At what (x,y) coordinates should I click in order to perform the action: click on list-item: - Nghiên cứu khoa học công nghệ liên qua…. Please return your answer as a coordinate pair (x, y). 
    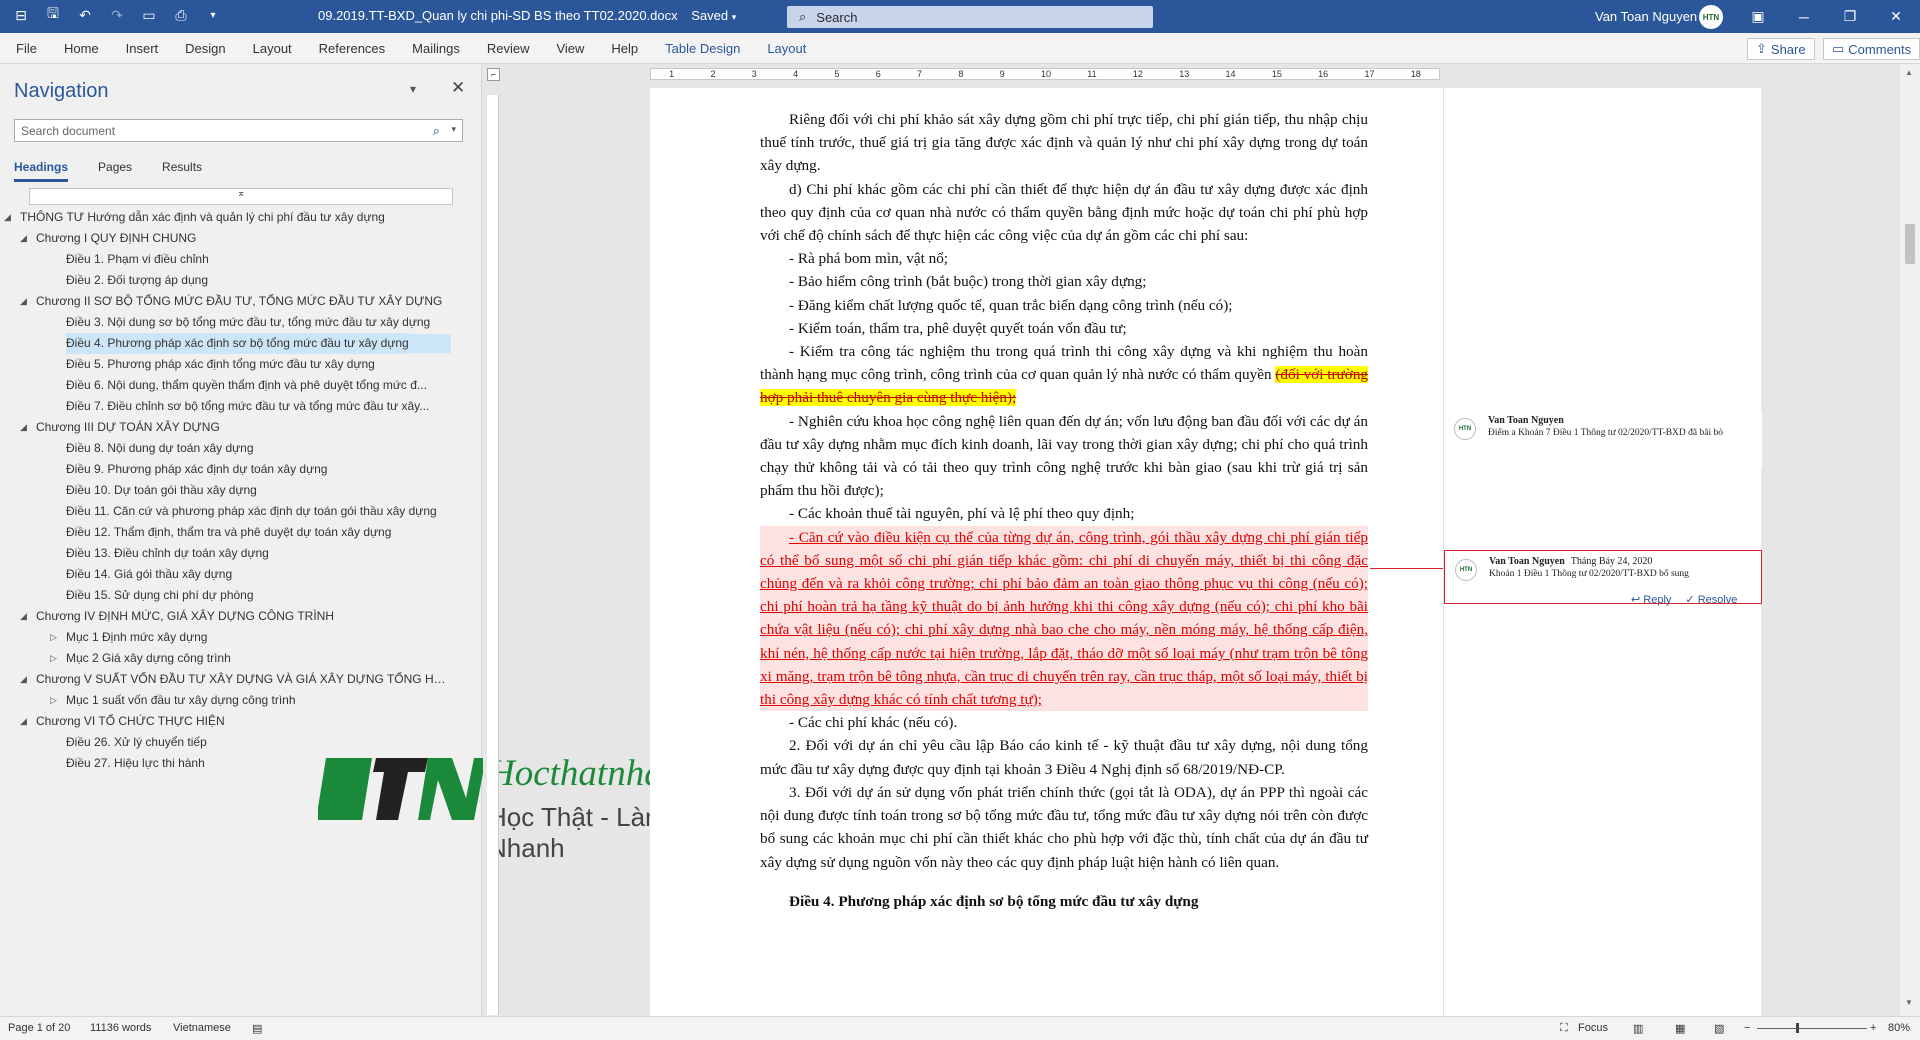
    Looking at the image, I should click on (1064, 456).